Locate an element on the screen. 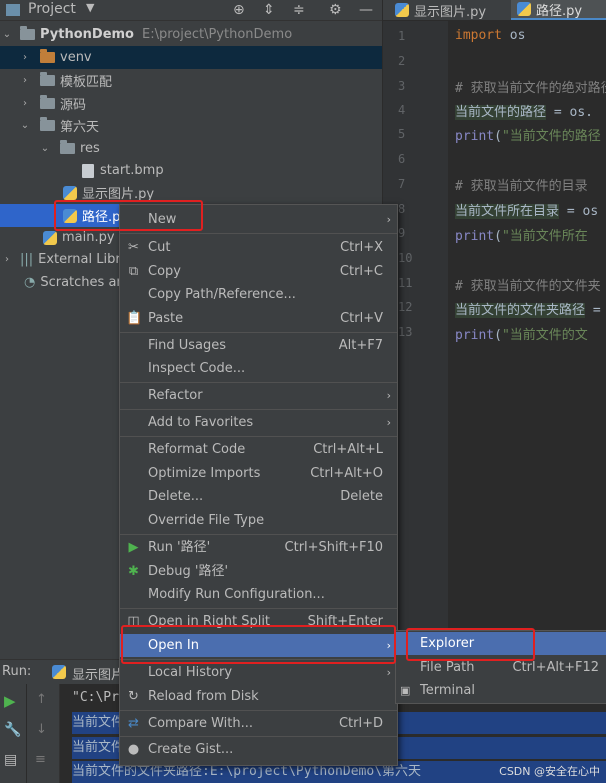 The image size is (606, 783). run-toolbar: ▶ 🔧 ▤ is located at coordinates (13, 733).